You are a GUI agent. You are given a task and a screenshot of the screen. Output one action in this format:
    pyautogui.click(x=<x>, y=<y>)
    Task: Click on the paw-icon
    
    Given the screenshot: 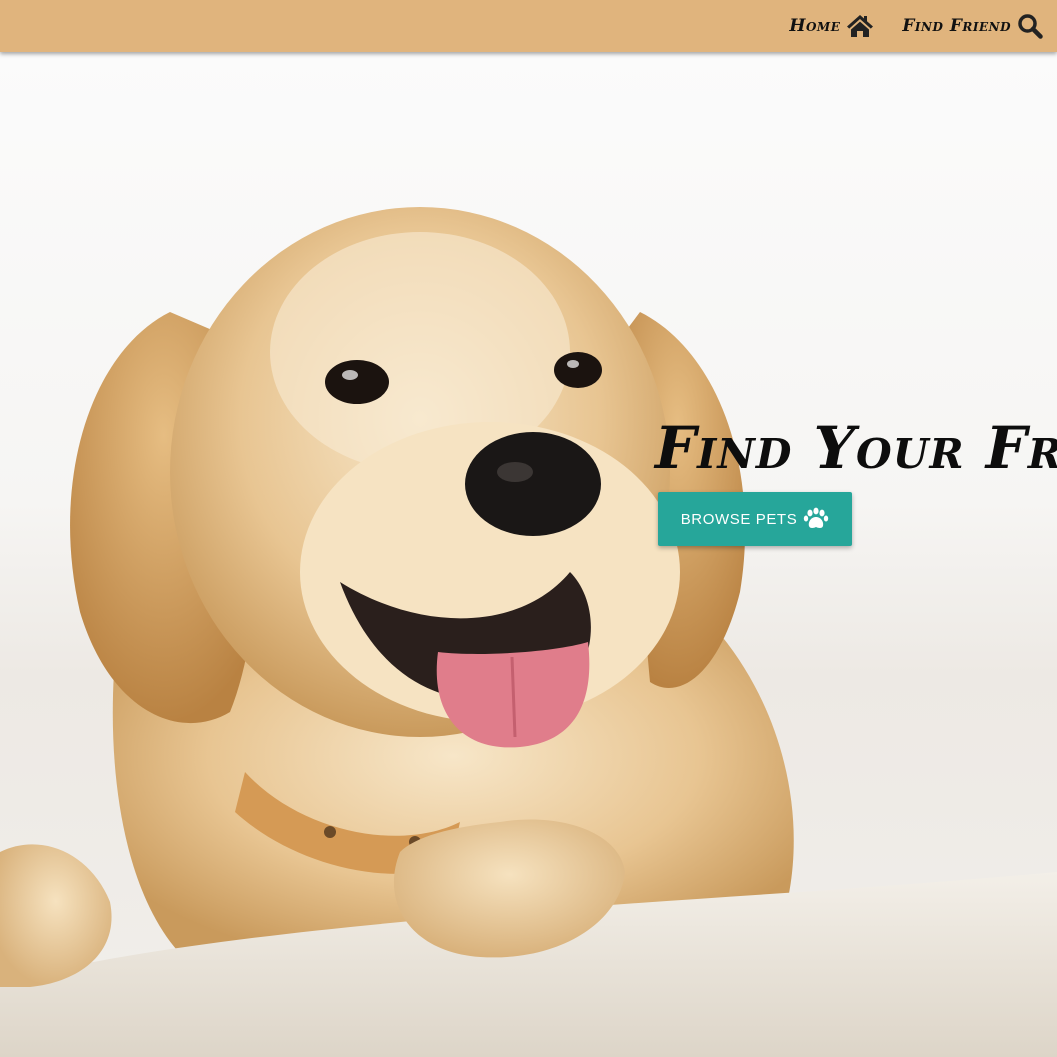 What is the action you would take?
    pyautogui.click(x=816, y=517)
    